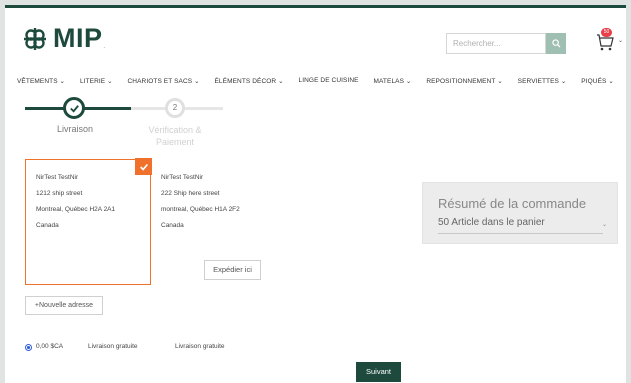 The width and height of the screenshot is (631, 383). What do you see at coordinates (113, 346) in the screenshot?
I see `shipping-method: Livraison gratuite` at bounding box center [113, 346].